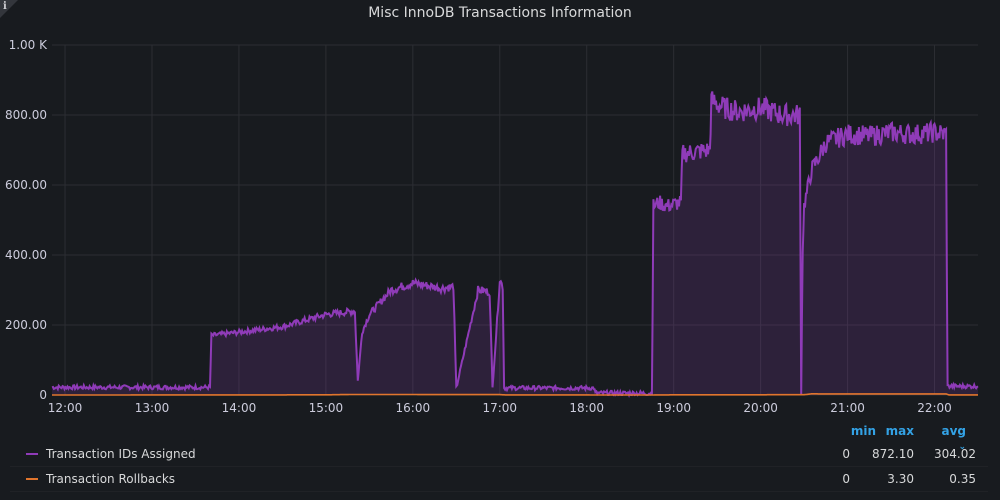 The height and width of the screenshot is (500, 1000). What do you see at coordinates (934, 408) in the screenshot?
I see `x-tick-label: 22:00` at bounding box center [934, 408].